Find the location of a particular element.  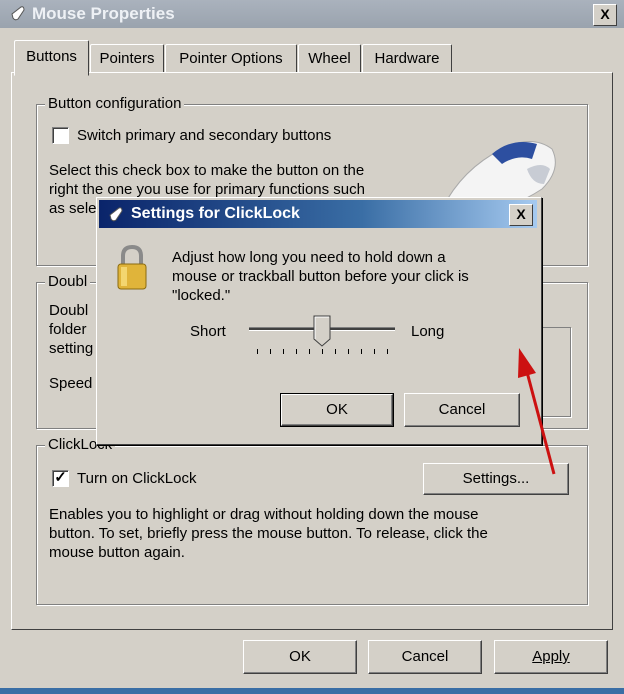

red-arrow is located at coordinates (537, 411).